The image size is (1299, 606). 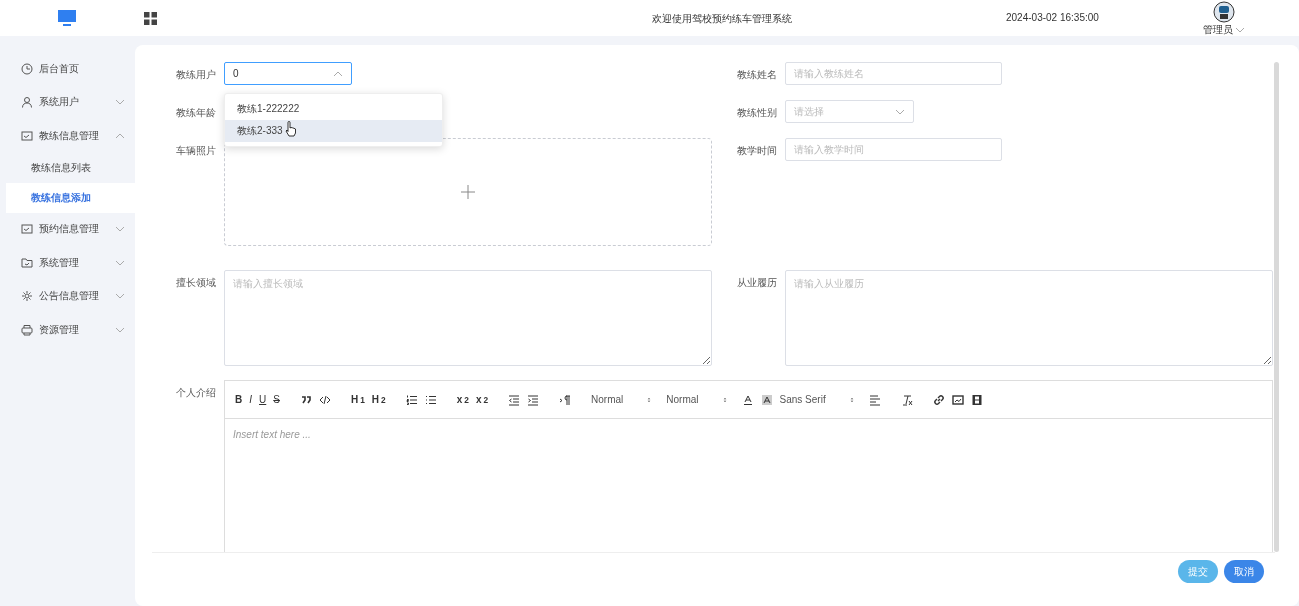 What do you see at coordinates (27, 262) in the screenshot?
I see `folder-icon` at bounding box center [27, 262].